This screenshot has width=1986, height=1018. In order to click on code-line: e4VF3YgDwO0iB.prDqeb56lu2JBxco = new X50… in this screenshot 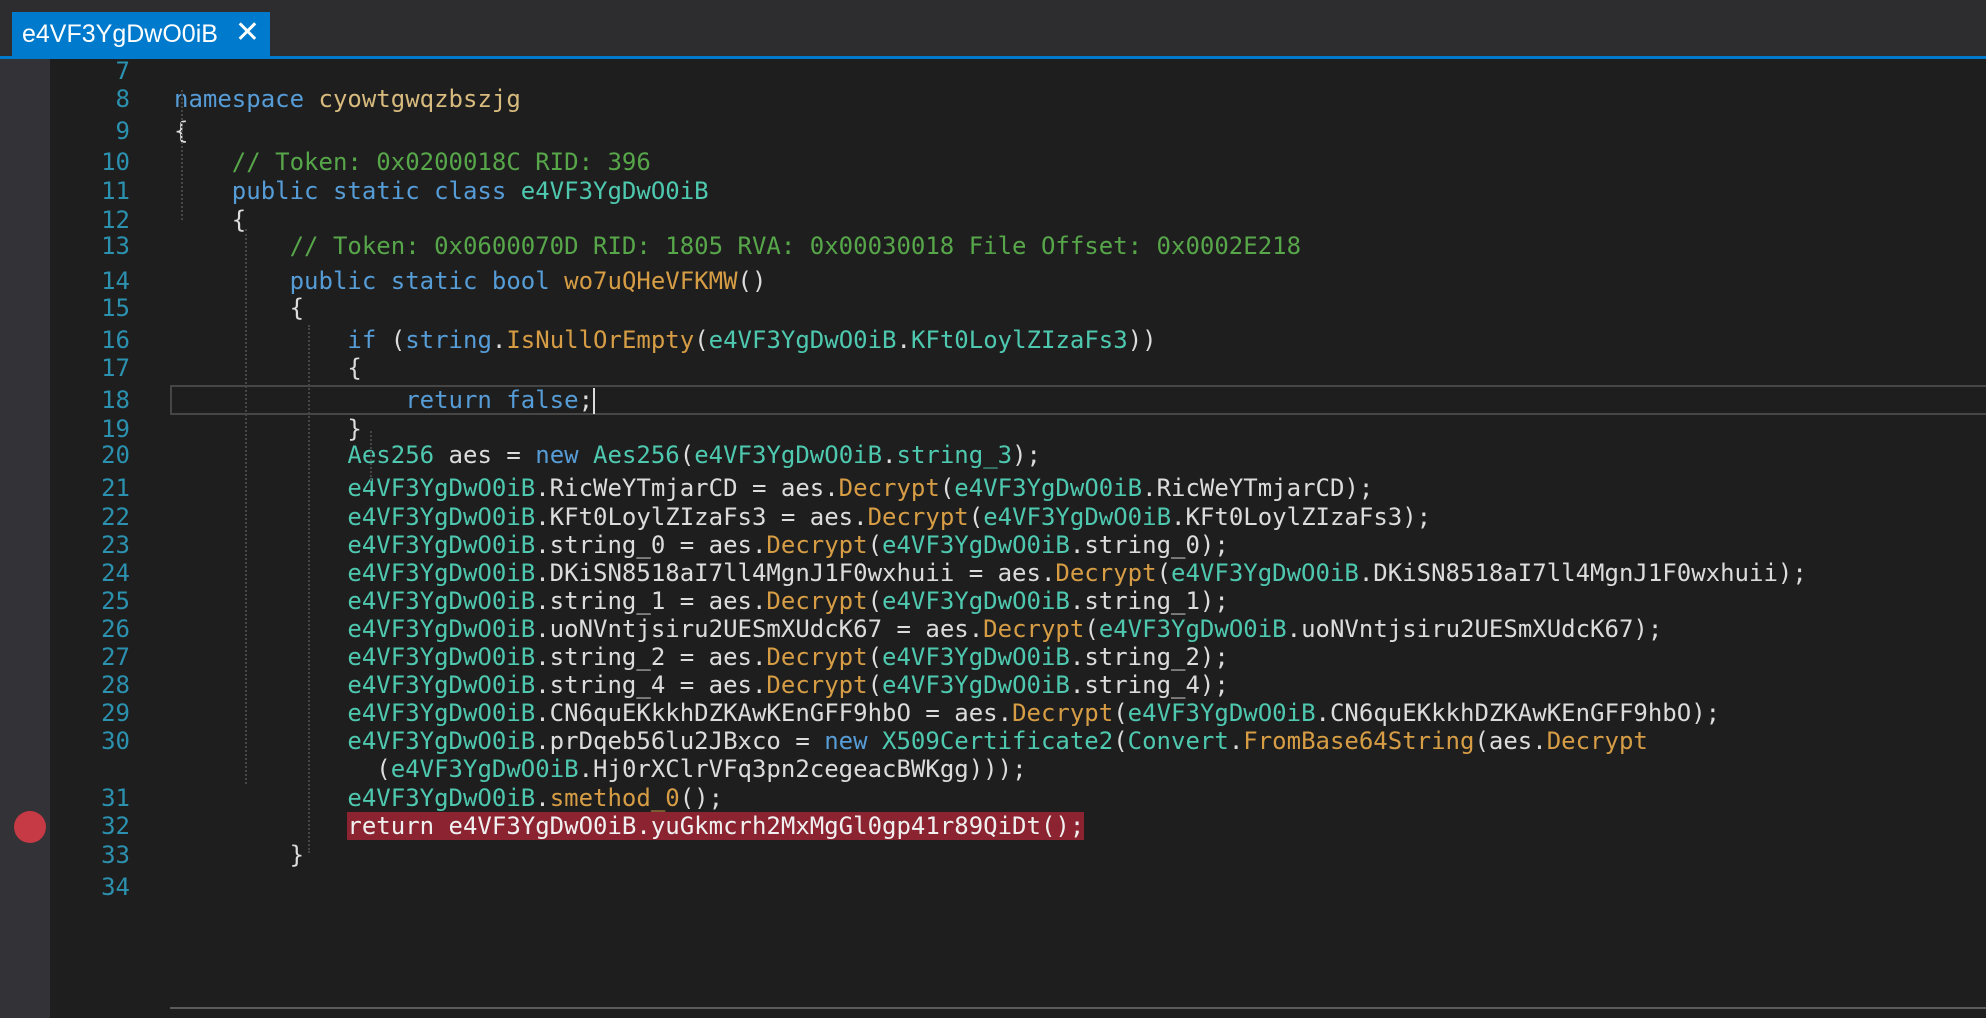, I will do `click(910, 741)`.